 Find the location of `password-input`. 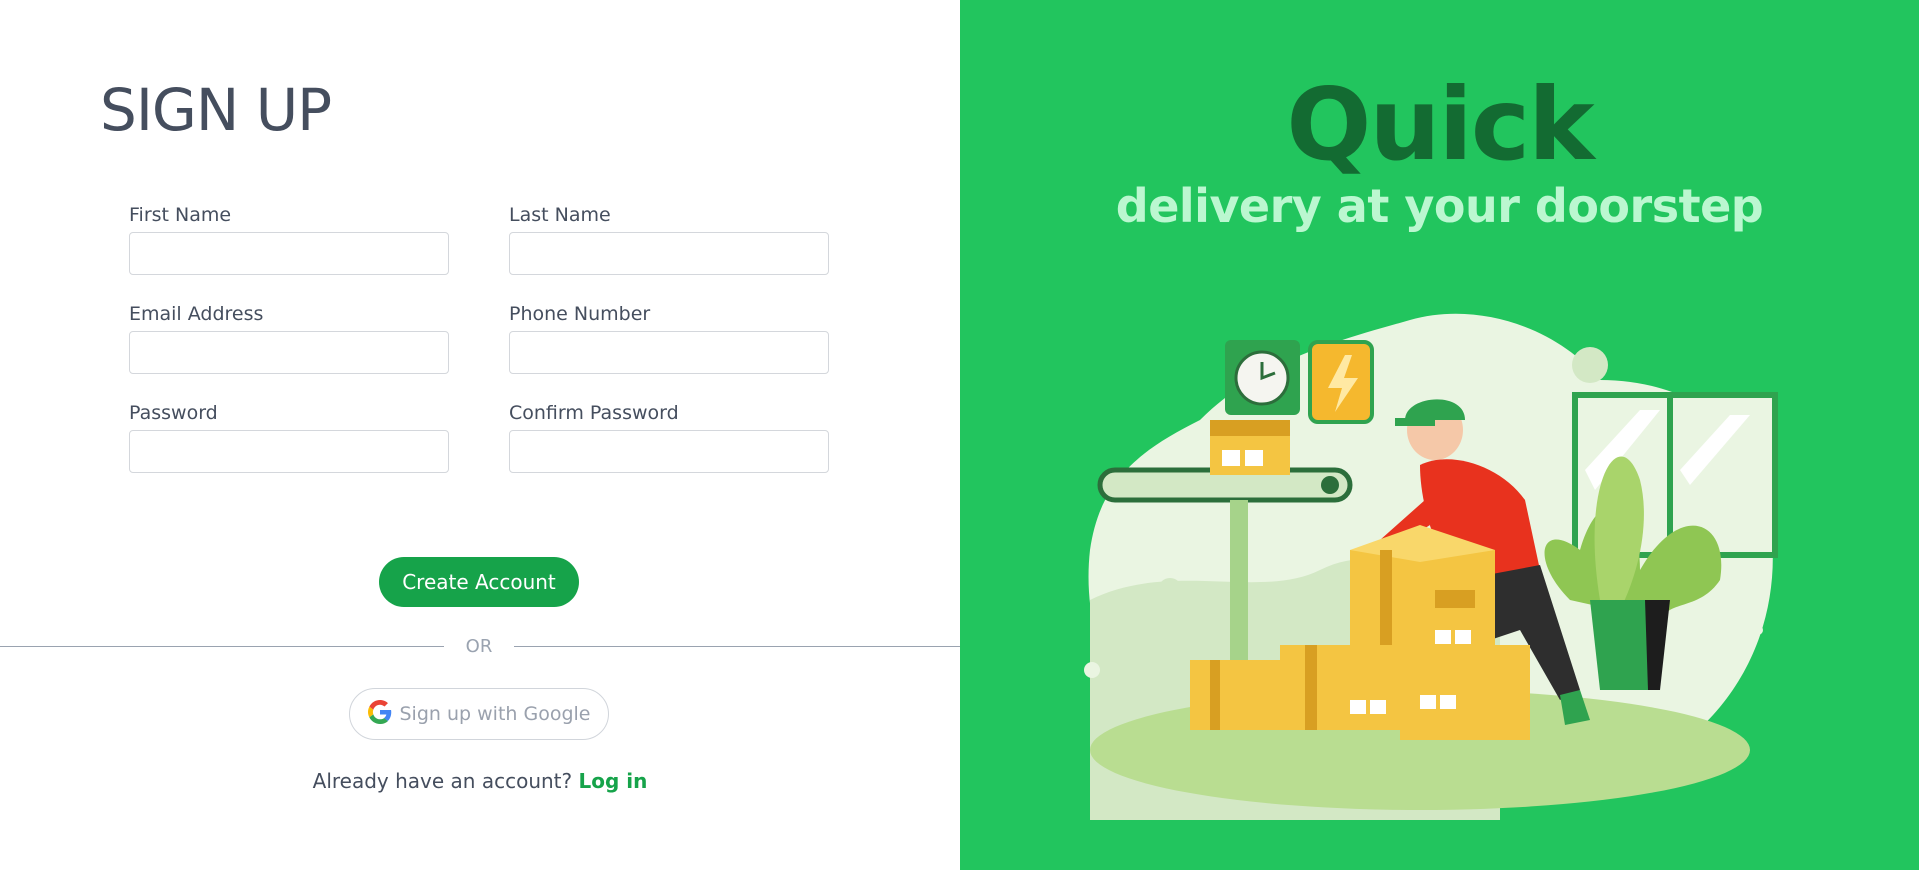

password-input is located at coordinates (289, 451).